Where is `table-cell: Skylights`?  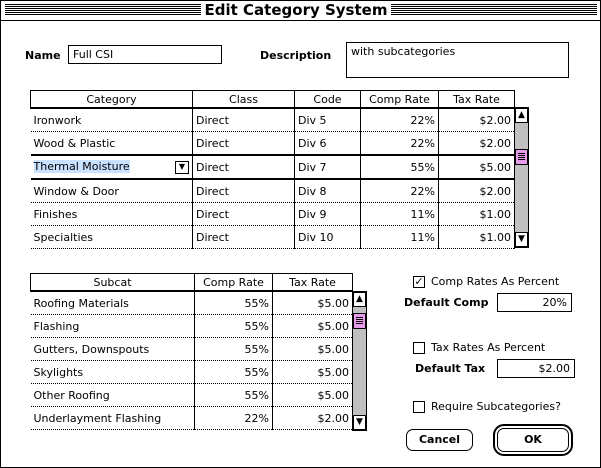 table-cell: Skylights is located at coordinates (112, 372).